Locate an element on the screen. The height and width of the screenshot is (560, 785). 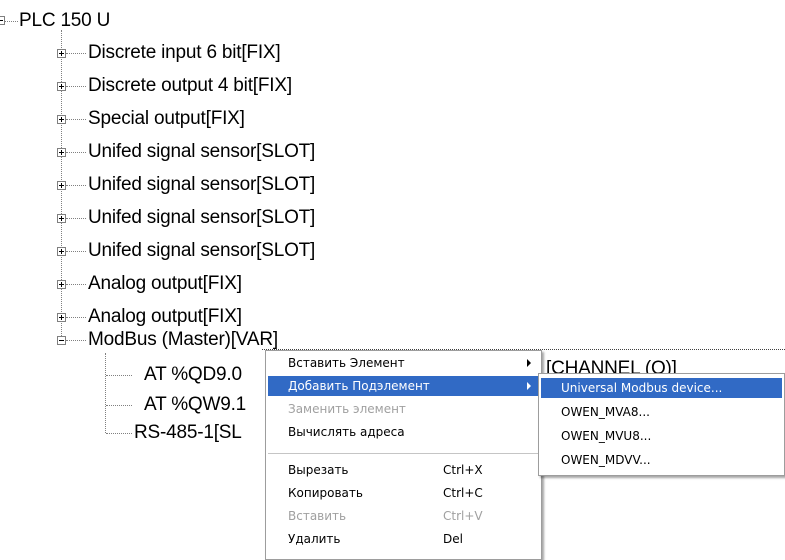
menu-item-replace-element: Заменить элемент is located at coordinates (403, 409).